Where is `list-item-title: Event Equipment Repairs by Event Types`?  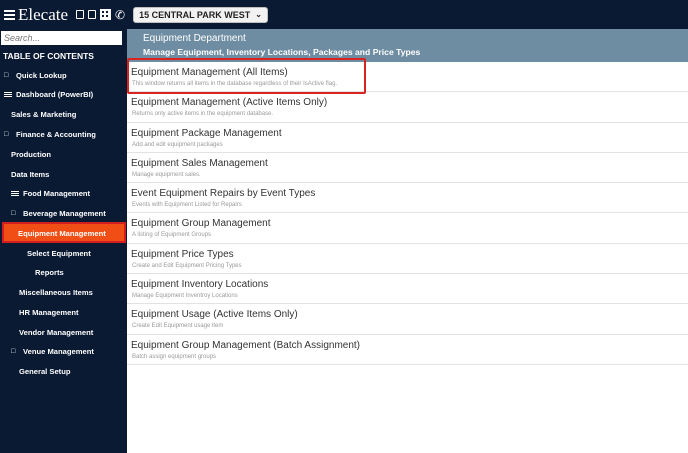
list-item-title: Event Equipment Repairs by Event Types is located at coordinates (223, 193).